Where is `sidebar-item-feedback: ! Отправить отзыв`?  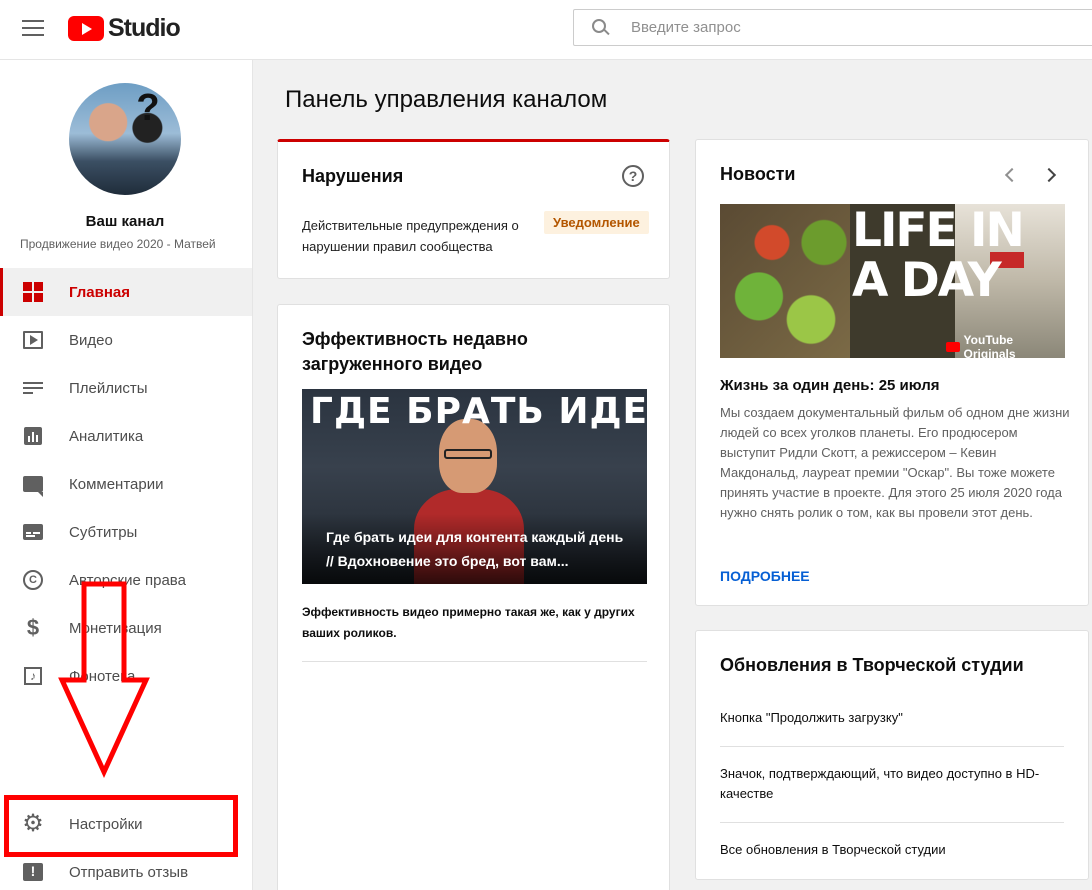 sidebar-item-feedback: ! Отправить отзыв is located at coordinates (126, 869).